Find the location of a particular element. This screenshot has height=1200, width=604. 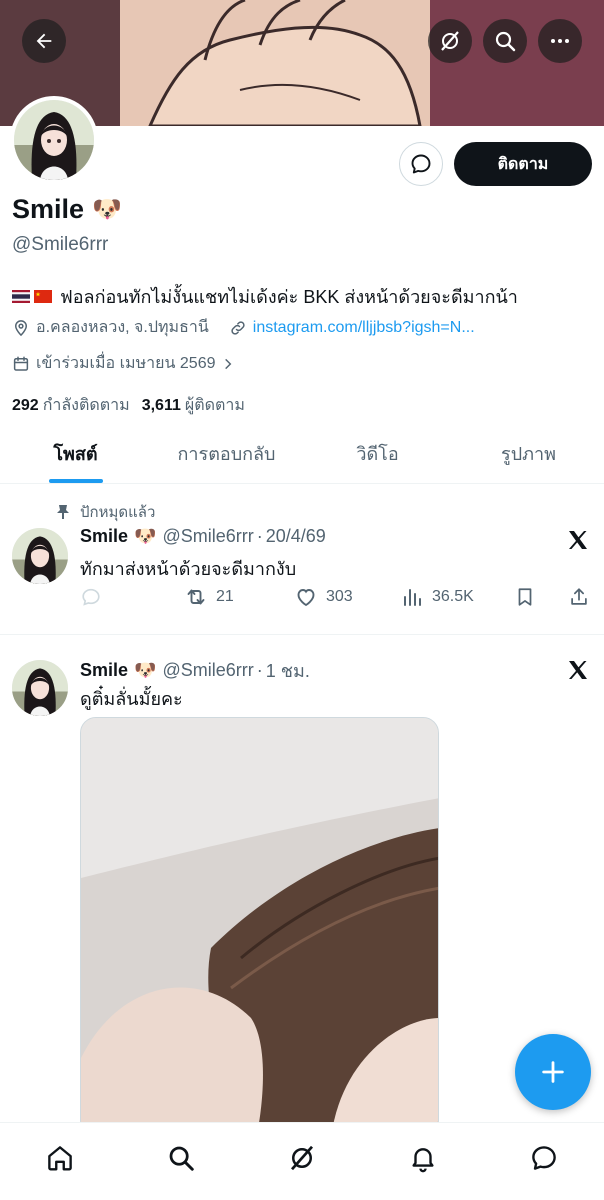

home-icon is located at coordinates (60, 1157).